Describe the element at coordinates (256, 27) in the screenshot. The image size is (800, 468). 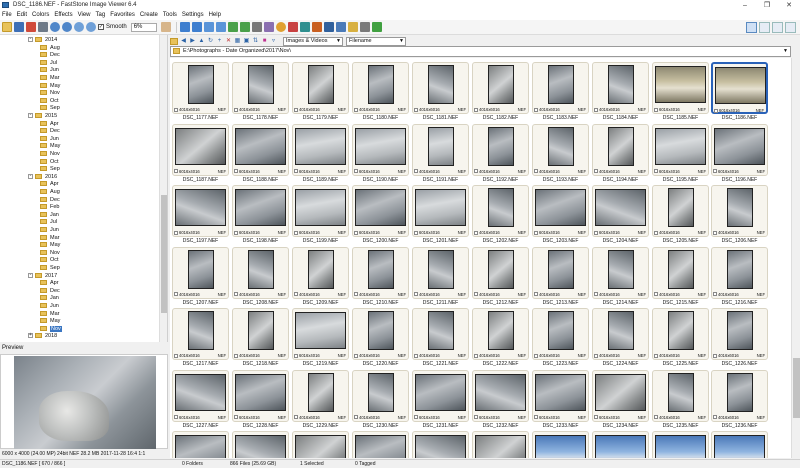
I see `crop-icon` at that location.